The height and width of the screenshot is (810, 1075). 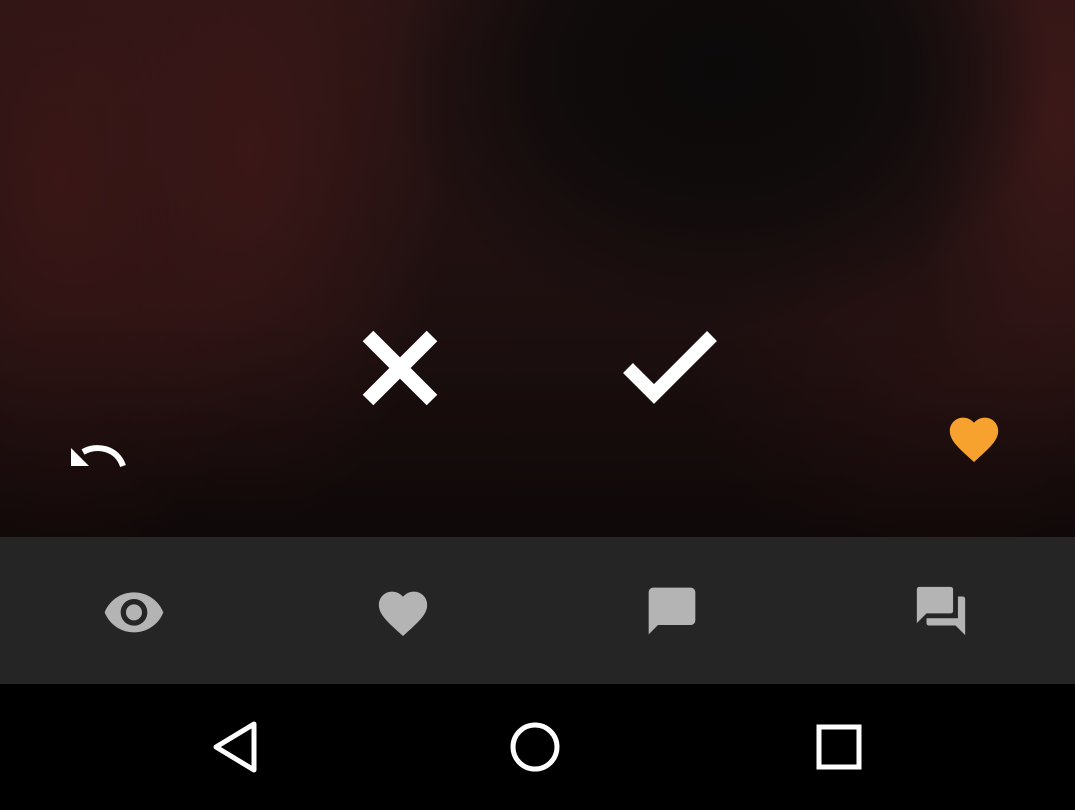 I want to click on forum-icon, so click(x=940, y=610).